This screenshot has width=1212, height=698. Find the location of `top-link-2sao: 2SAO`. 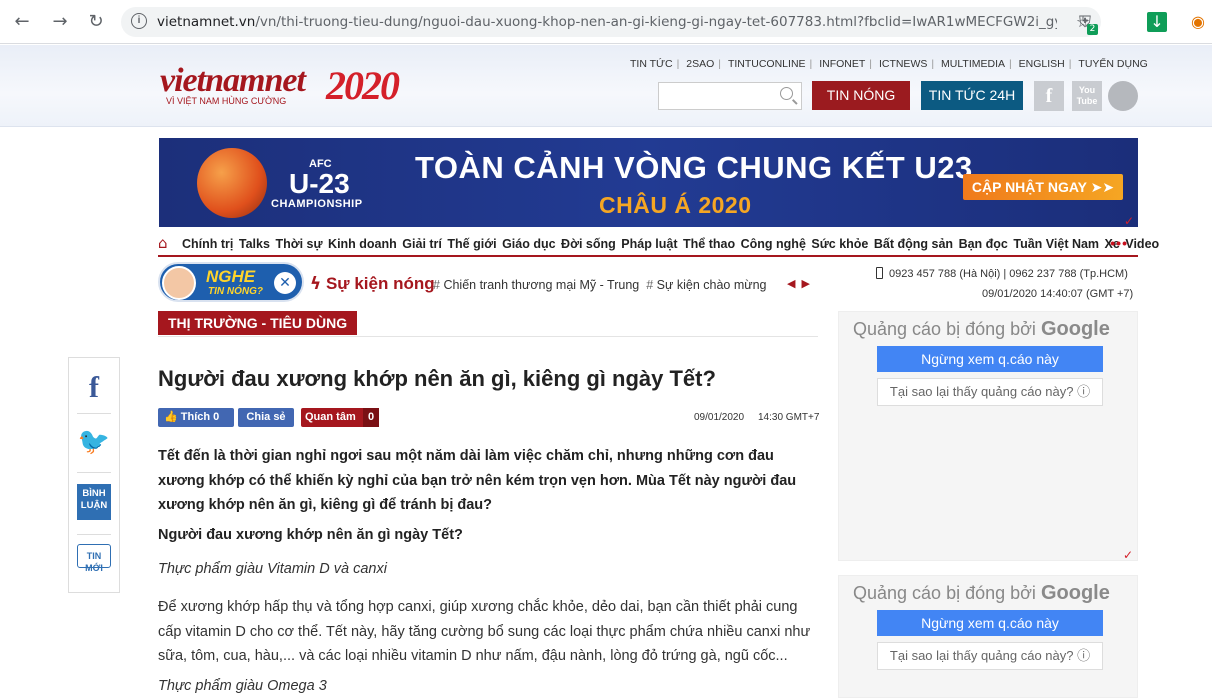

top-link-2sao: 2SAO is located at coordinates (700, 64).